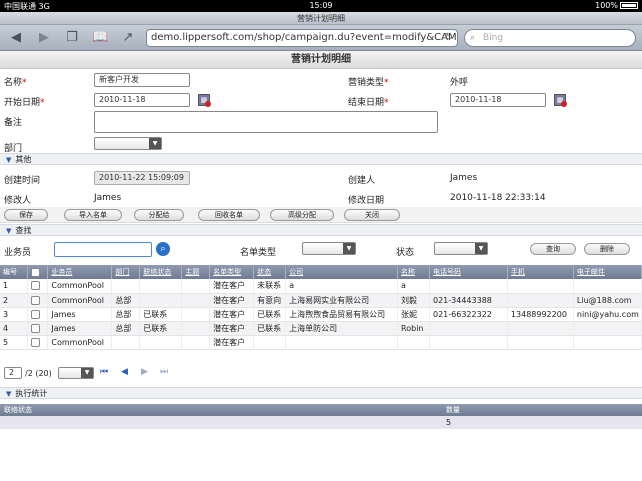 This screenshot has height=481, width=642. Describe the element at coordinates (321, 393) in the screenshot. I see `stats-section-header: ▼ 执行统计` at that location.